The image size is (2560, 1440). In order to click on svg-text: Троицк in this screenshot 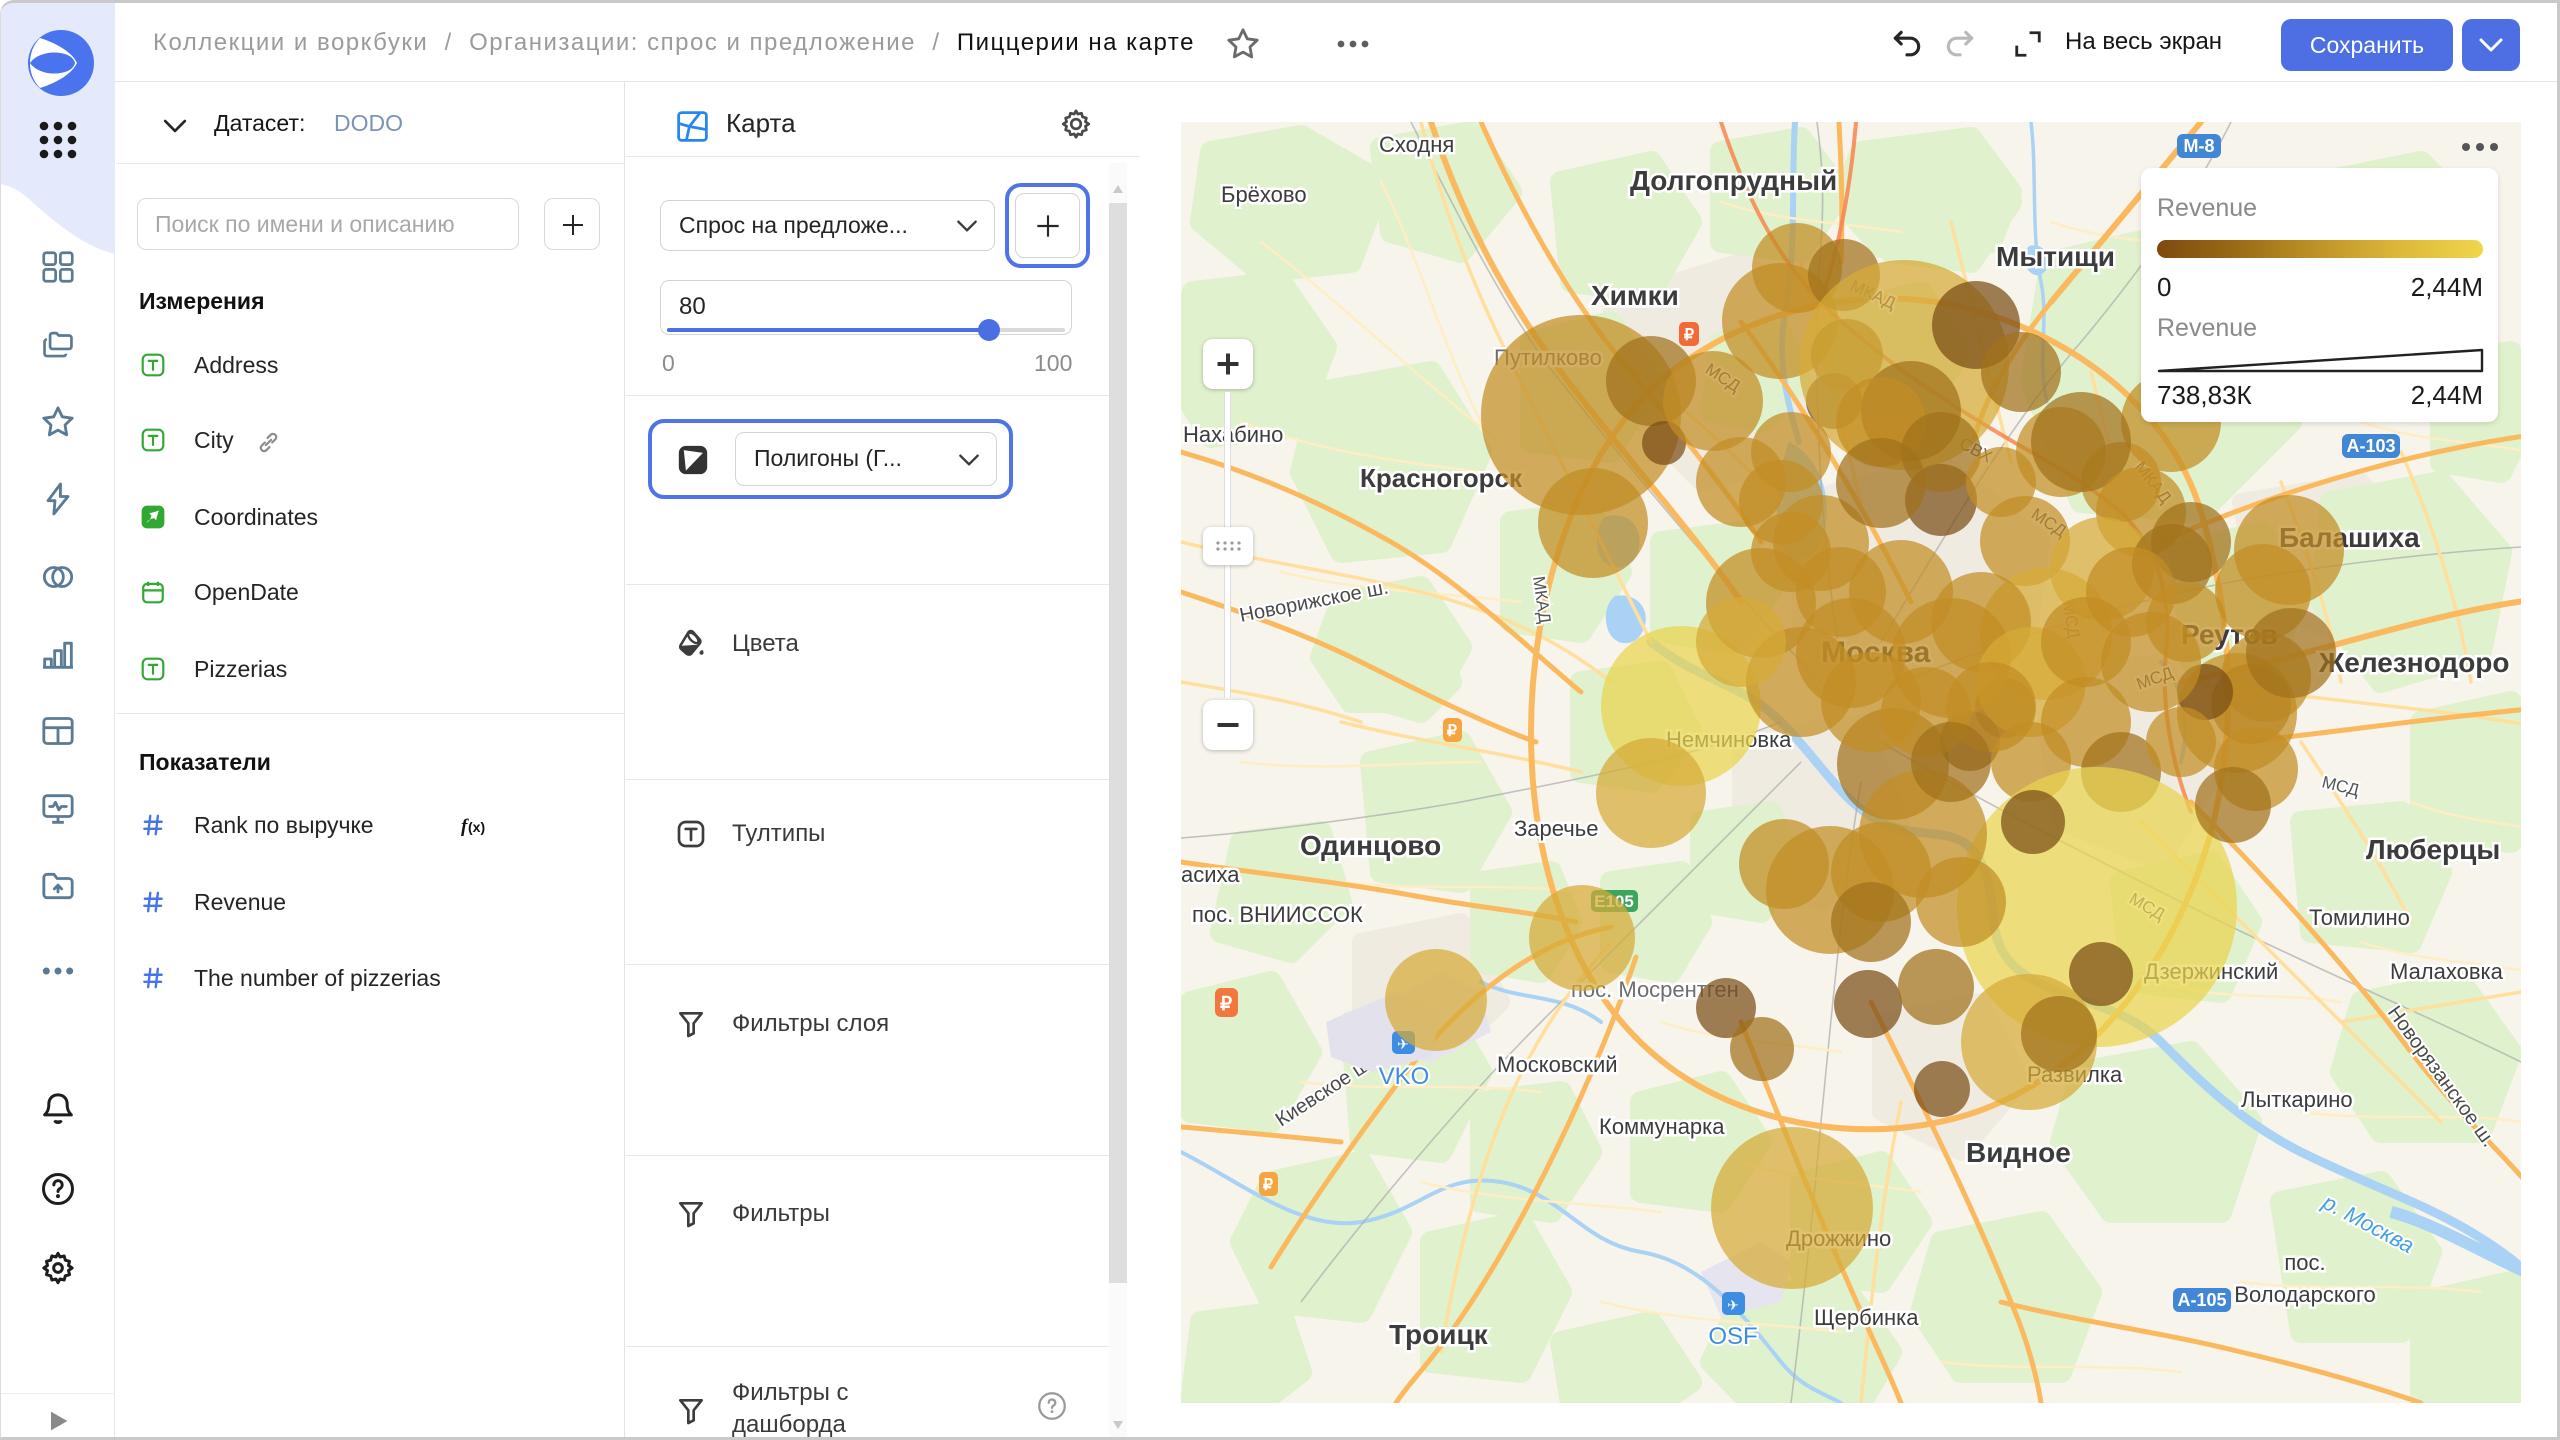, I will do `click(1439, 1334)`.